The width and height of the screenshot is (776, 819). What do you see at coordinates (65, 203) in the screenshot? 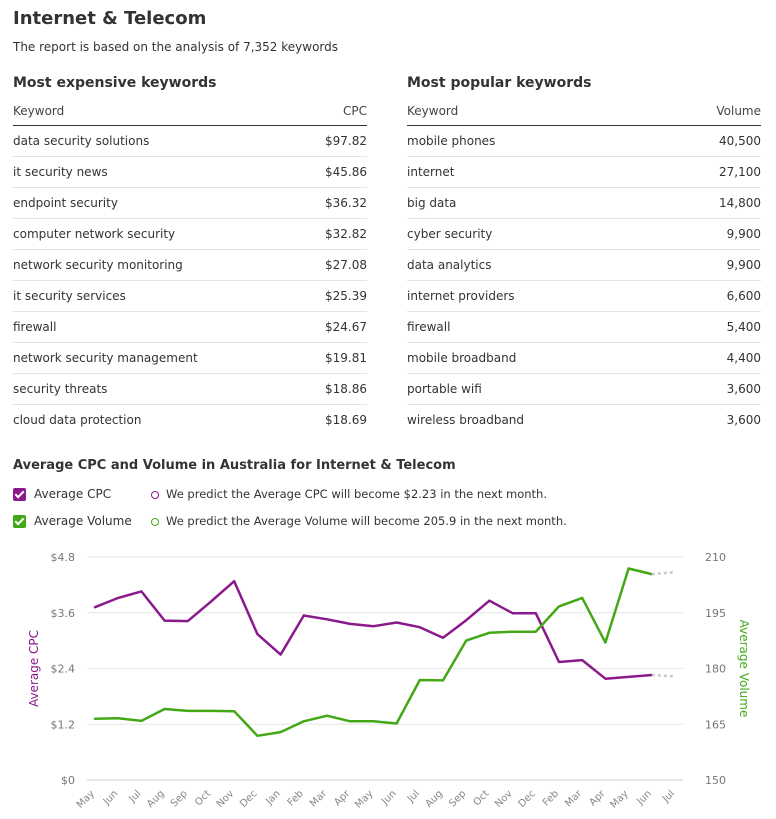
I see `keyword-cell: endpoint security` at bounding box center [65, 203].